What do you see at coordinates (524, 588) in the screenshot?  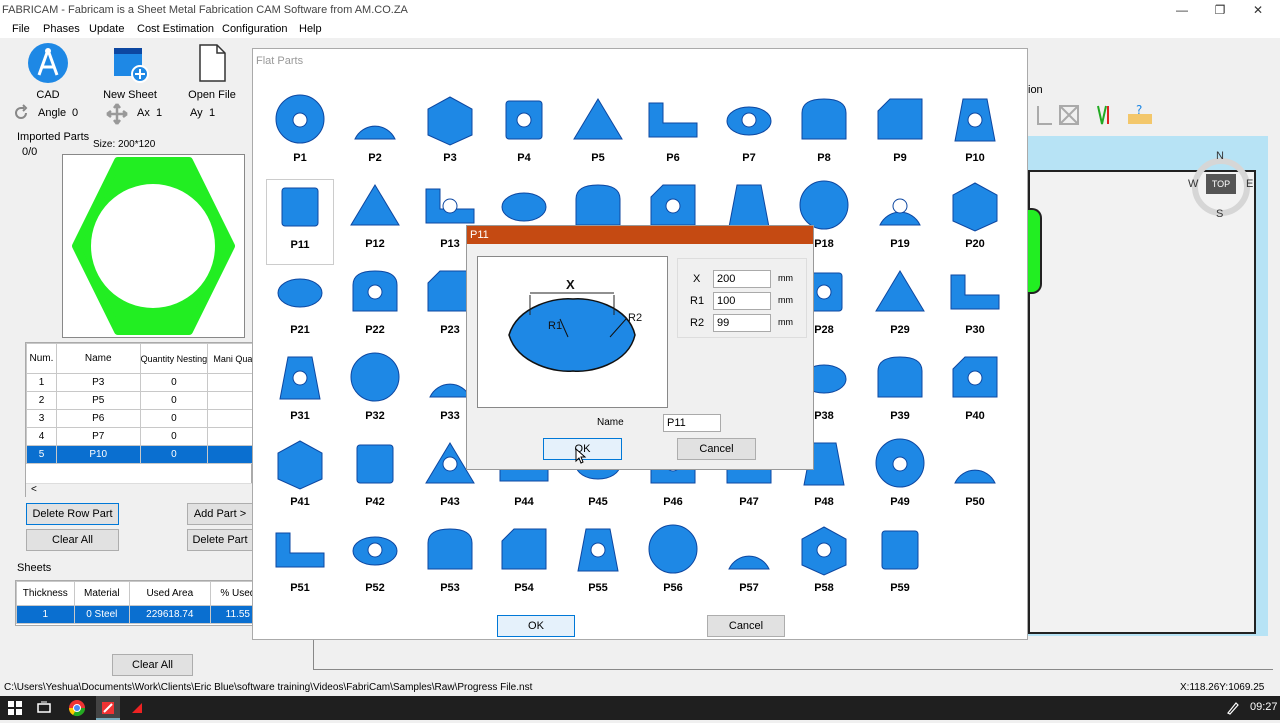 I see `flat-part-label: P54` at bounding box center [524, 588].